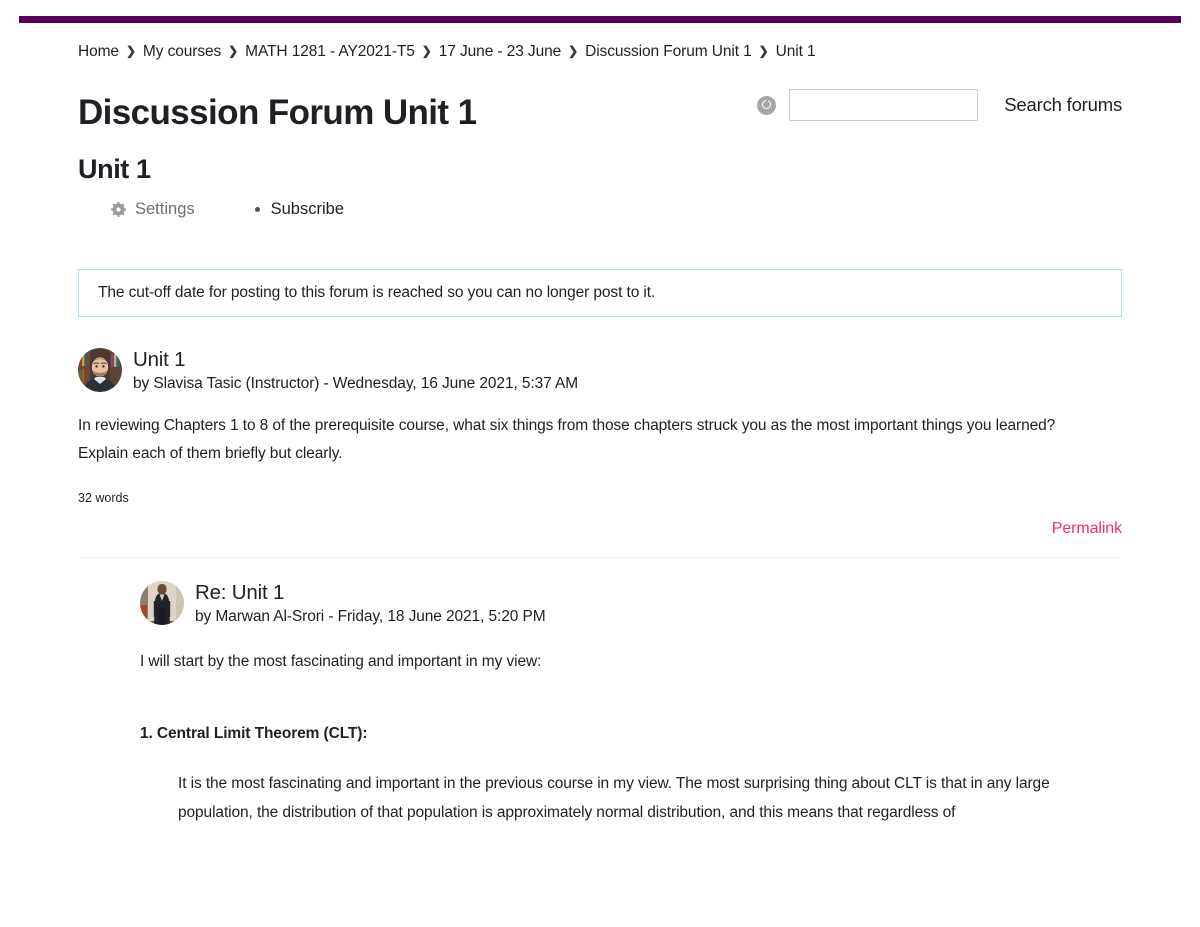  I want to click on subscribe-link: Subscribe, so click(299, 209).